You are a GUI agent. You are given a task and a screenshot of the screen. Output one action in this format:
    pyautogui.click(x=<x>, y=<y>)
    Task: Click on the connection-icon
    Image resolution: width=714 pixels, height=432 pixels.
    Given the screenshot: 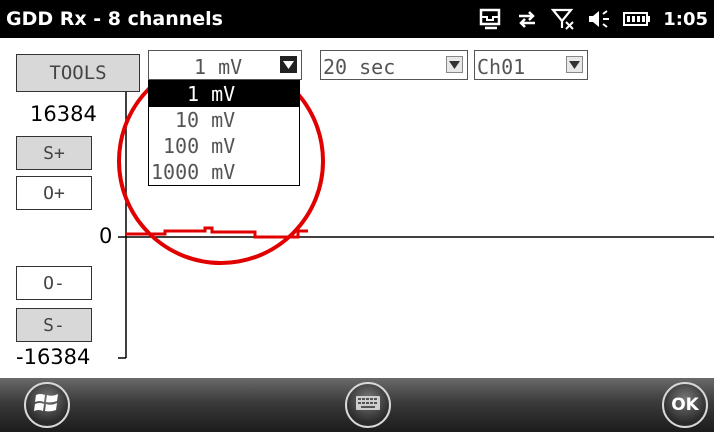 What is the action you would take?
    pyautogui.click(x=527, y=19)
    